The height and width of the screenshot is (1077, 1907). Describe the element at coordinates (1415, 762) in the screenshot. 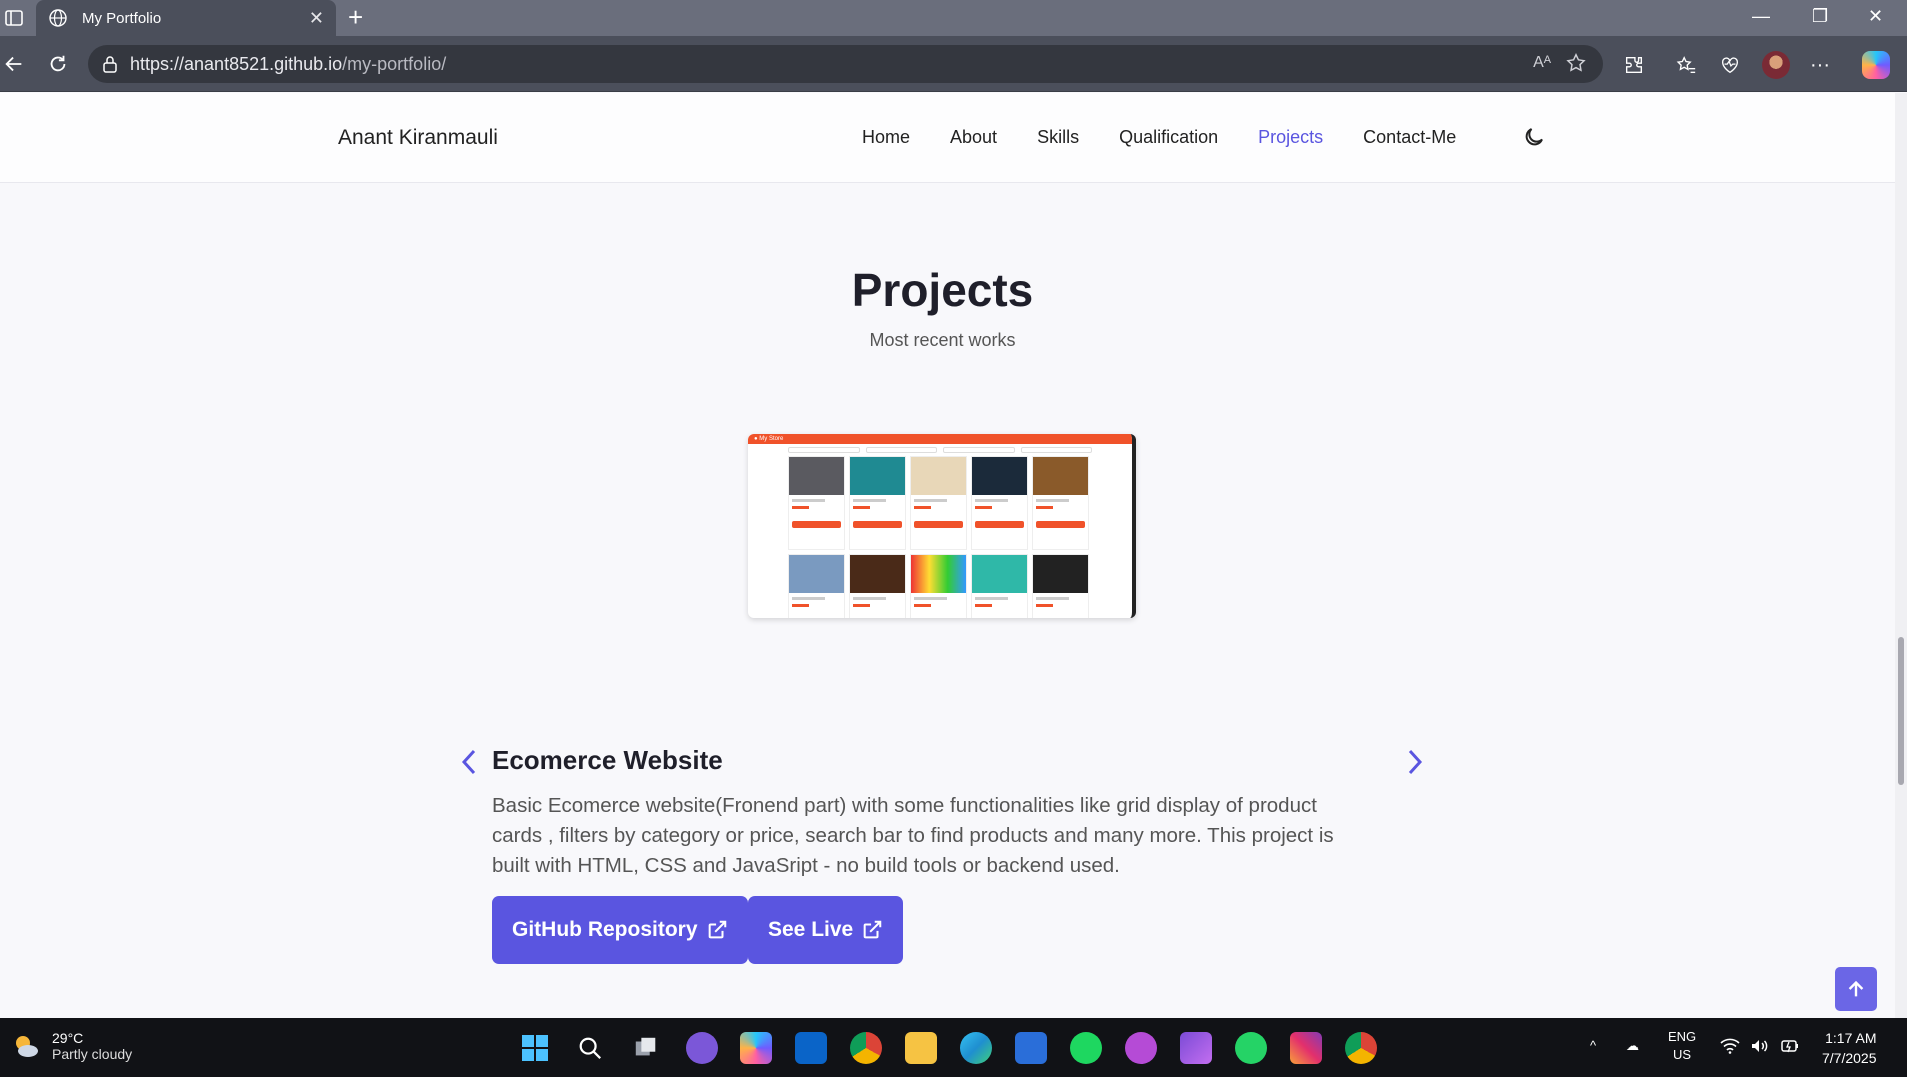

I see `carousel-next-arrow-icon` at that location.